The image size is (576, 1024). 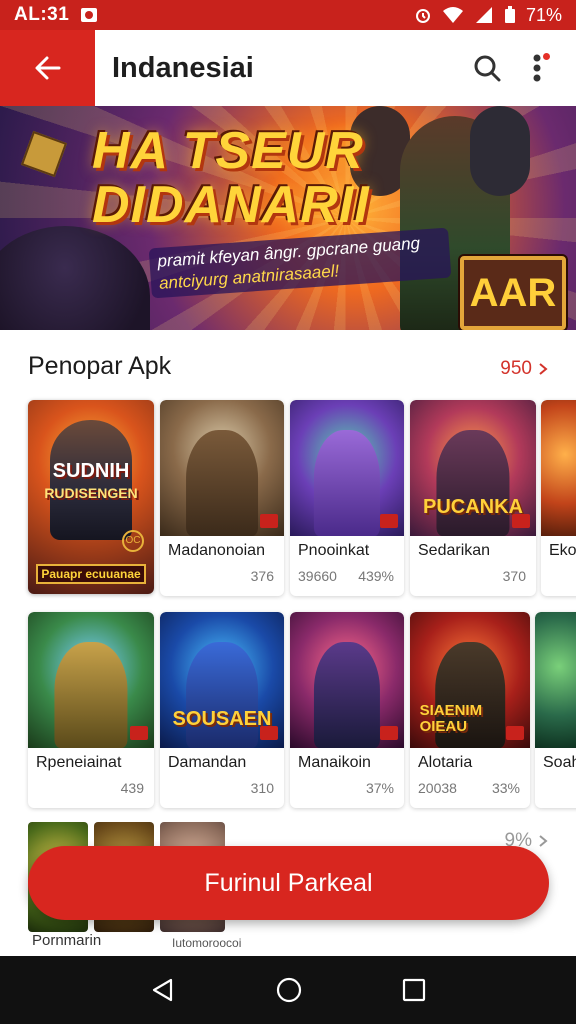 I want to click on banner-title: HA TSEUR DIDANARII, so click(x=237, y=178).